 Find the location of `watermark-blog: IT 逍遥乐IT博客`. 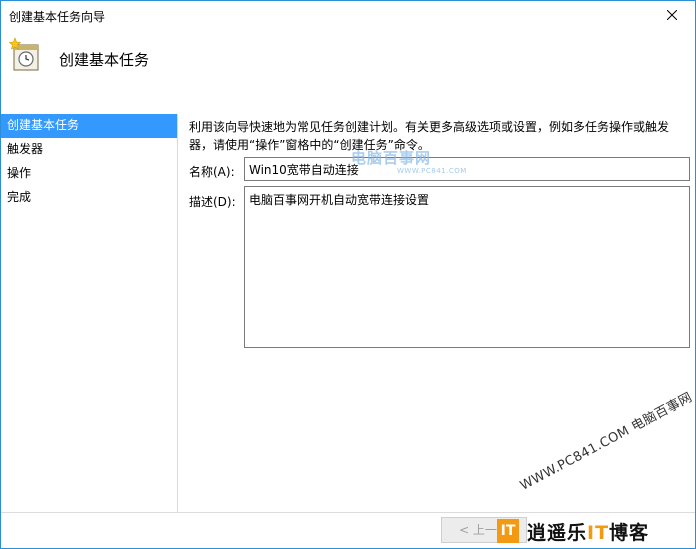

watermark-blog: IT 逍遥乐IT博客 is located at coordinates (595, 531).